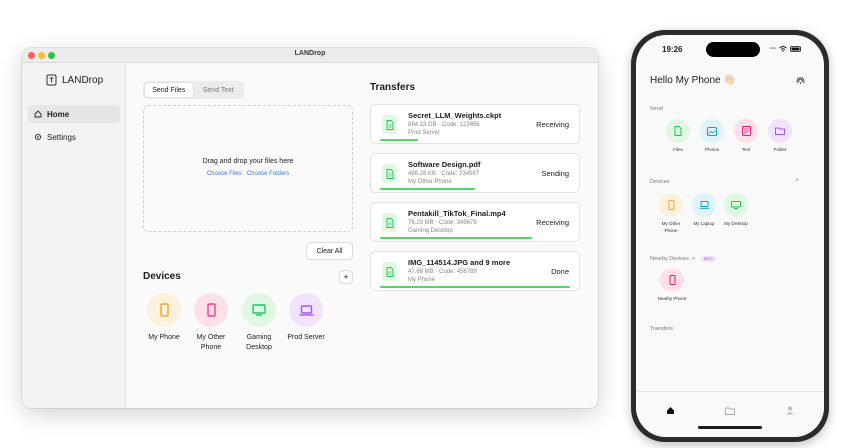  I want to click on send-section-label: Send, so click(656, 109).